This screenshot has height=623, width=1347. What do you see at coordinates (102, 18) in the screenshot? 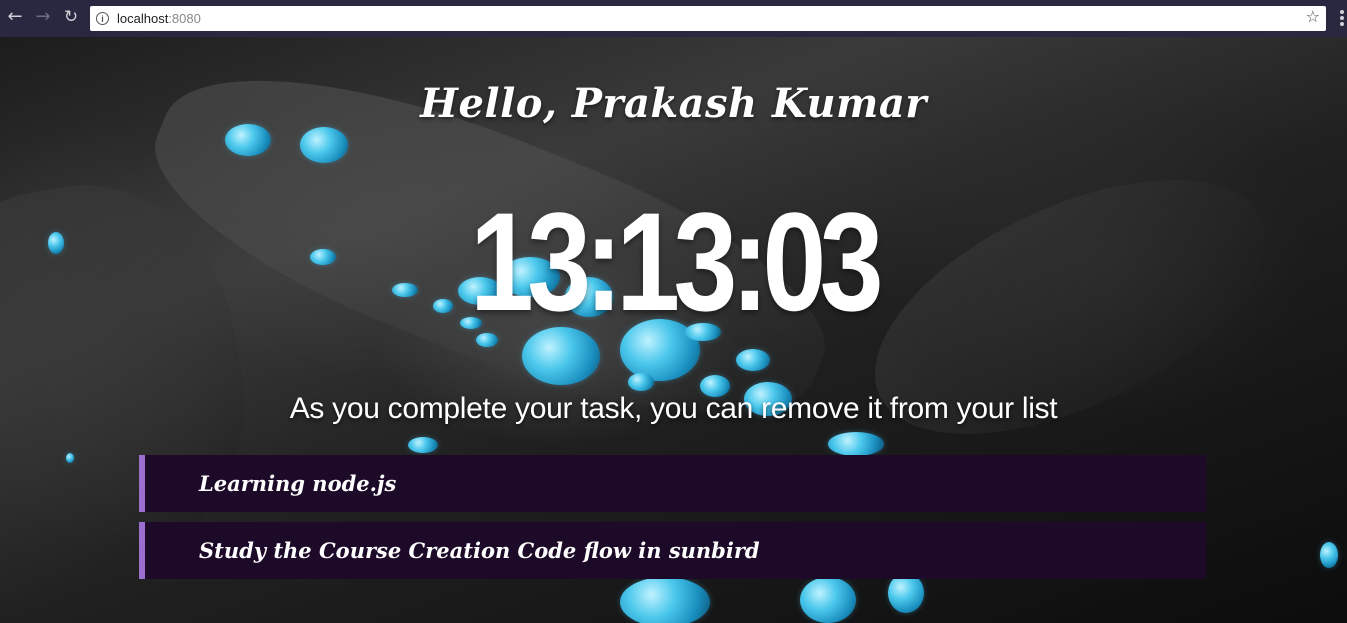
I see `site-info-icon: i` at bounding box center [102, 18].